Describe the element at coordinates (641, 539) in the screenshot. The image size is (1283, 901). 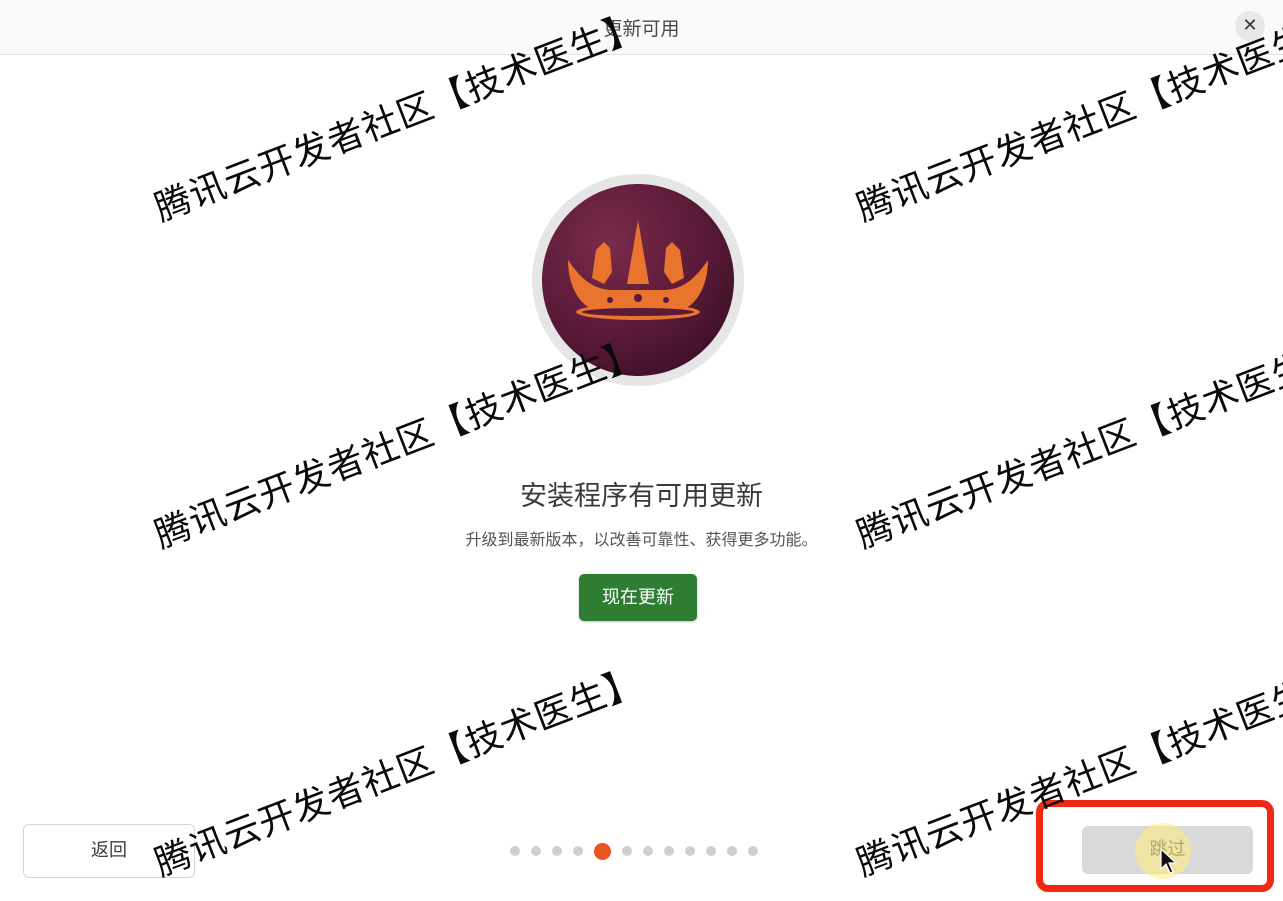
I see `update-description: 升级到最新版本，以改善可靠性、获得更多功能。` at that location.